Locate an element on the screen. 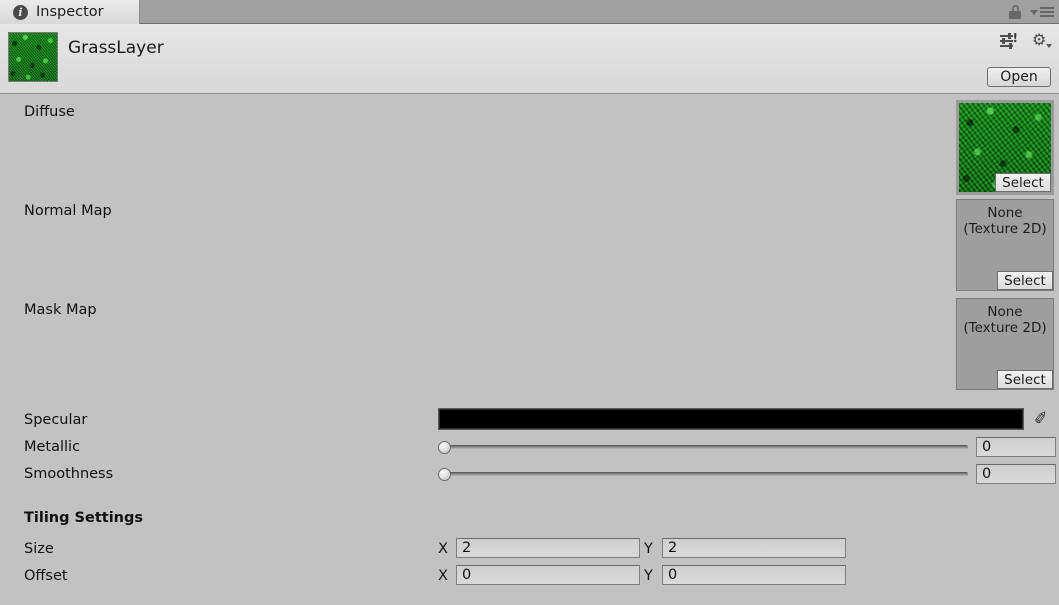 The image size is (1059, 605). open-button: Open is located at coordinates (1019, 77).